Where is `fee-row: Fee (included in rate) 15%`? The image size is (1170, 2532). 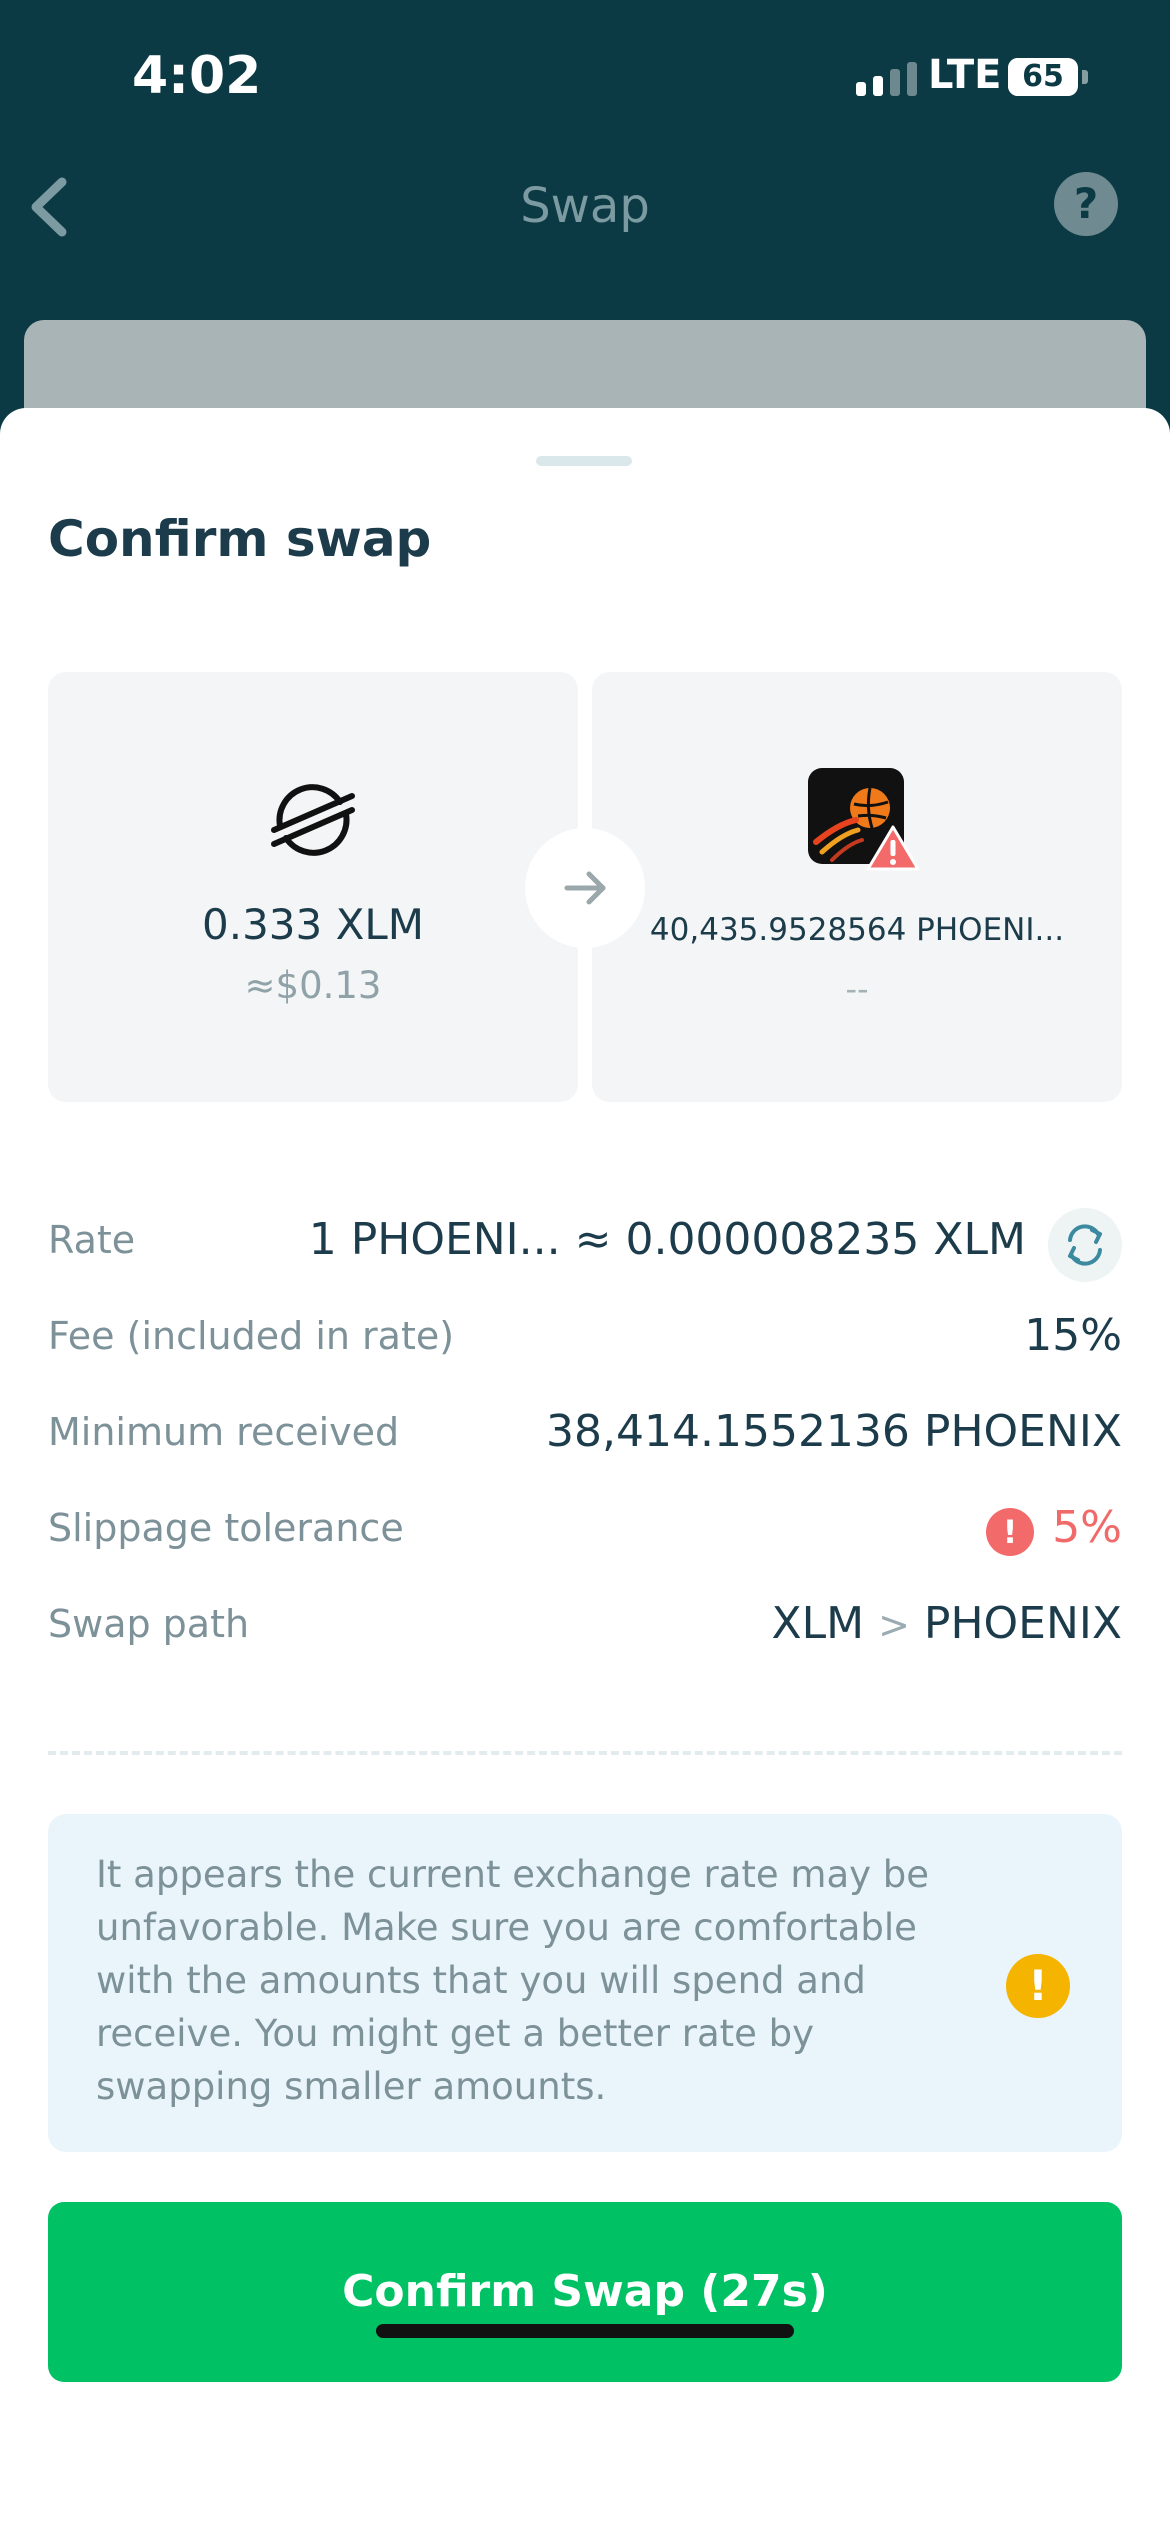
fee-row: Fee (included in rate) 15% is located at coordinates (585, 1336).